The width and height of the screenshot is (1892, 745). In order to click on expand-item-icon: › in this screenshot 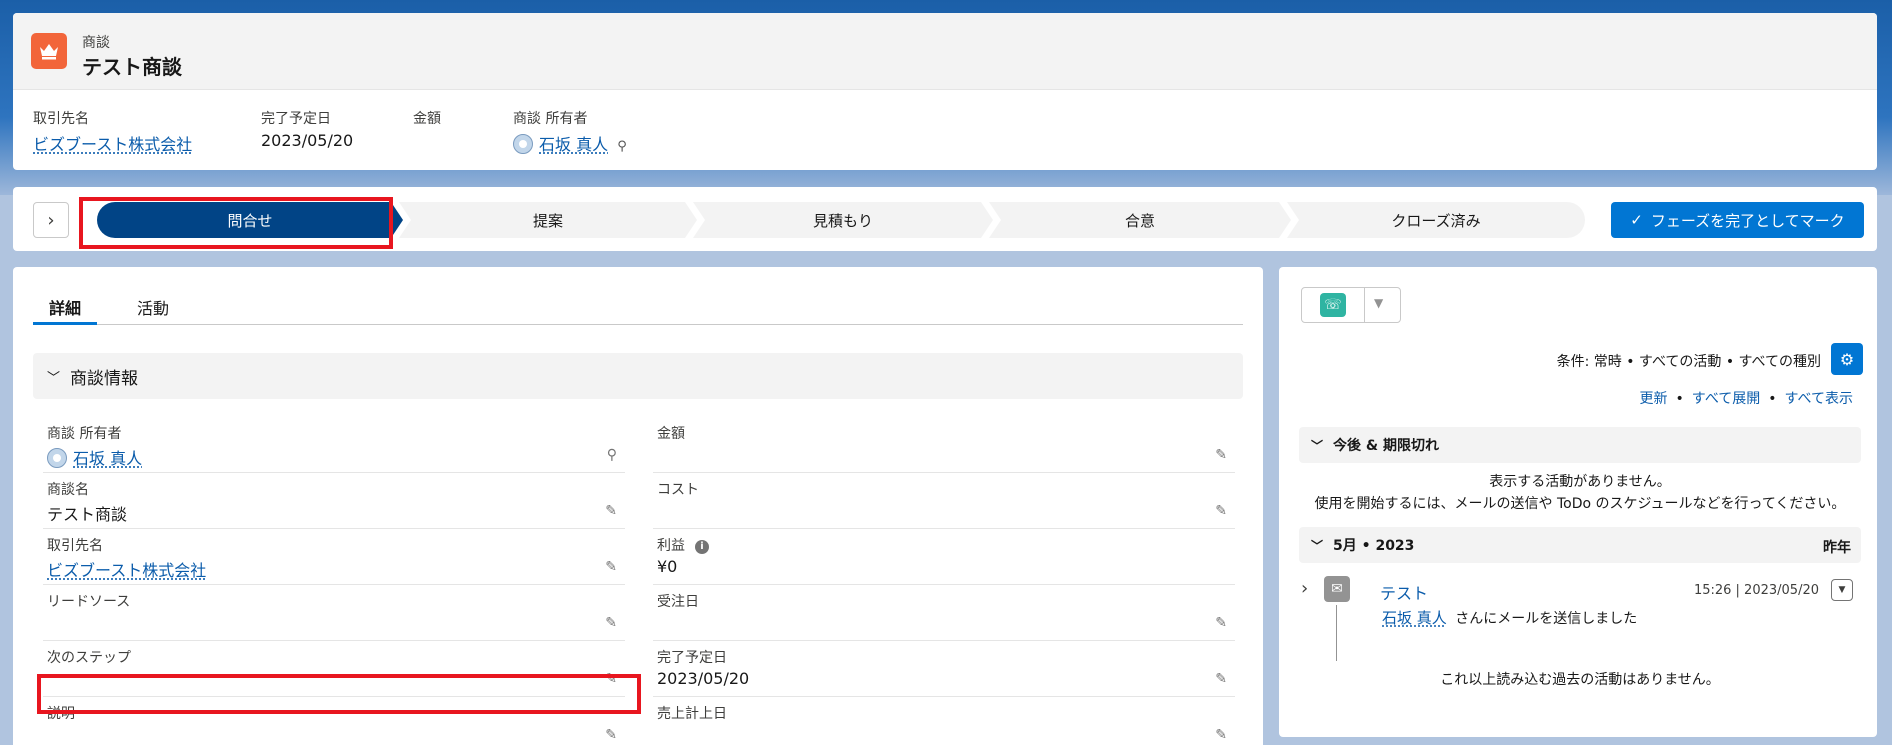, I will do `click(1304, 588)`.